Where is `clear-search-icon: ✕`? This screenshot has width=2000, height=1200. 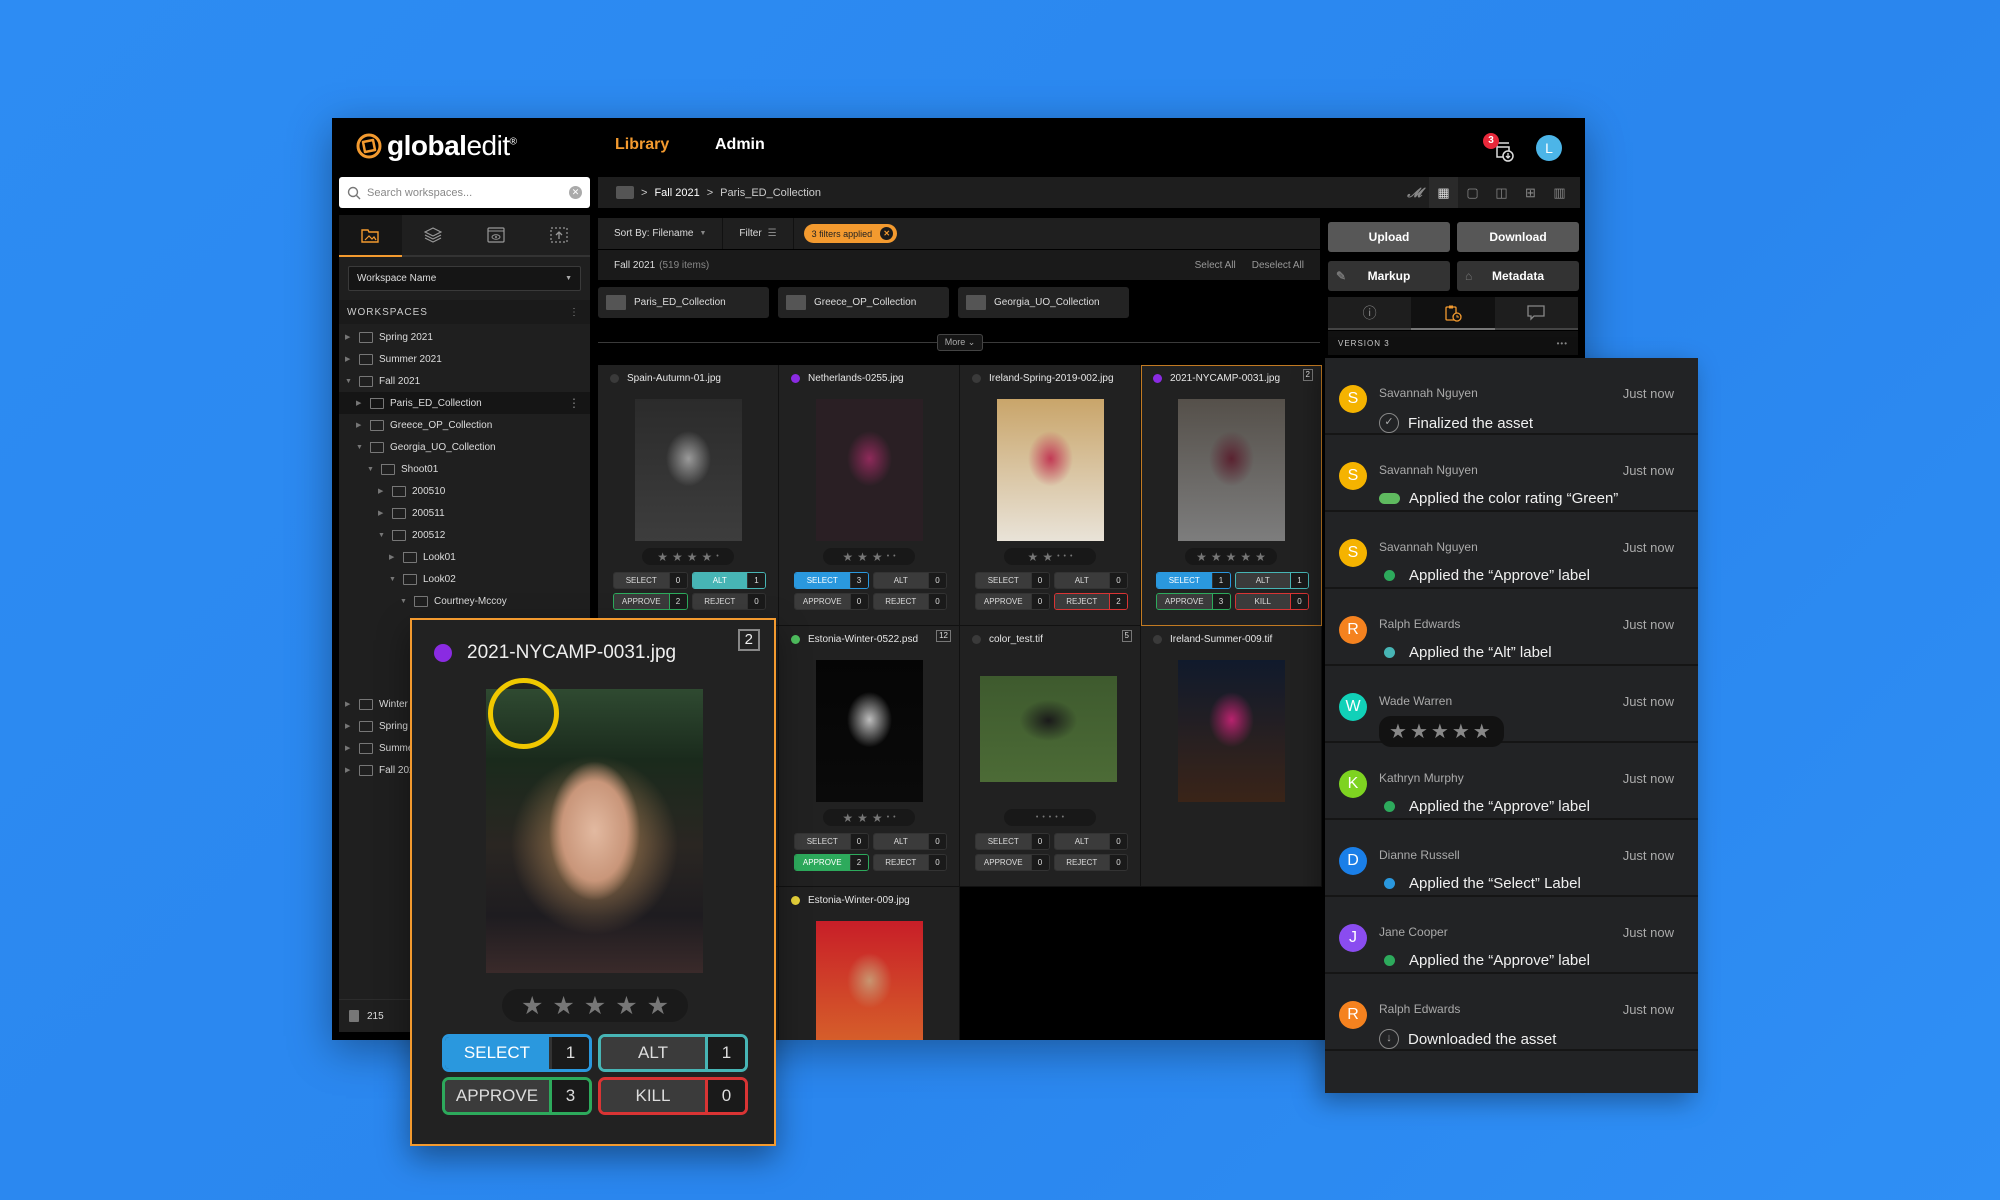 clear-search-icon: ✕ is located at coordinates (575, 192).